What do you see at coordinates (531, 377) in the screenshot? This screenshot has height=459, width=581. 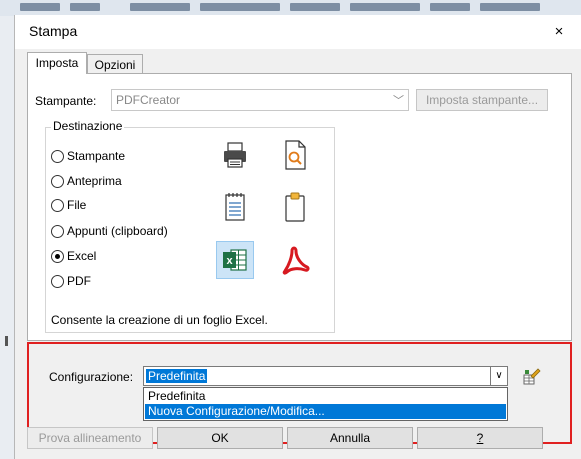 I see `edit-configuration-icon` at bounding box center [531, 377].